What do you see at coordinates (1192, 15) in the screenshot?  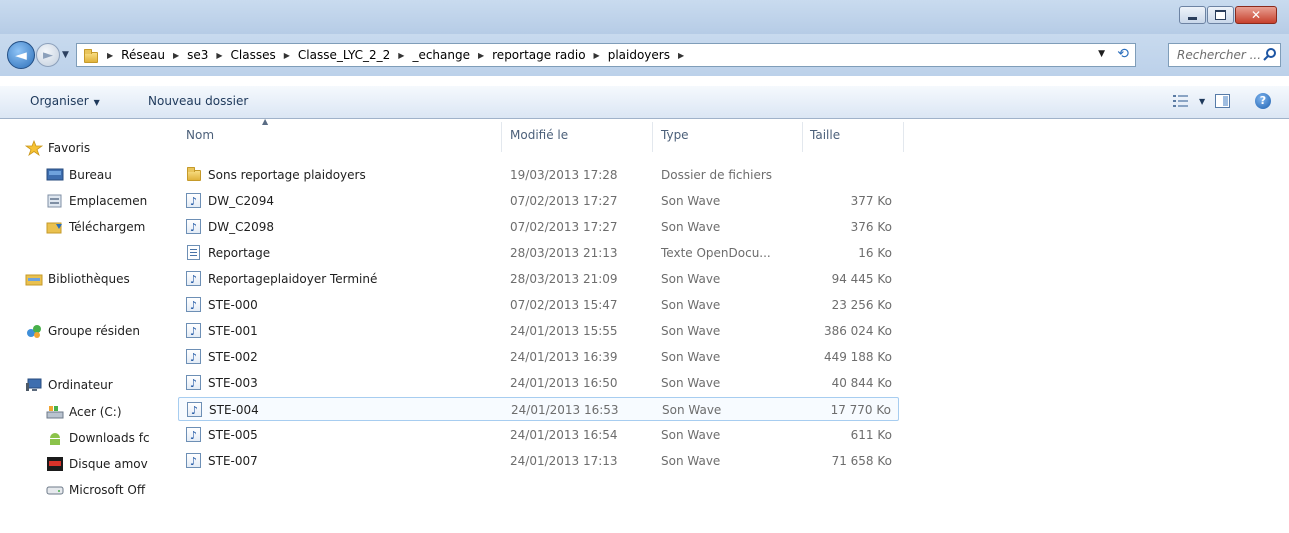 I see `minimize-button` at bounding box center [1192, 15].